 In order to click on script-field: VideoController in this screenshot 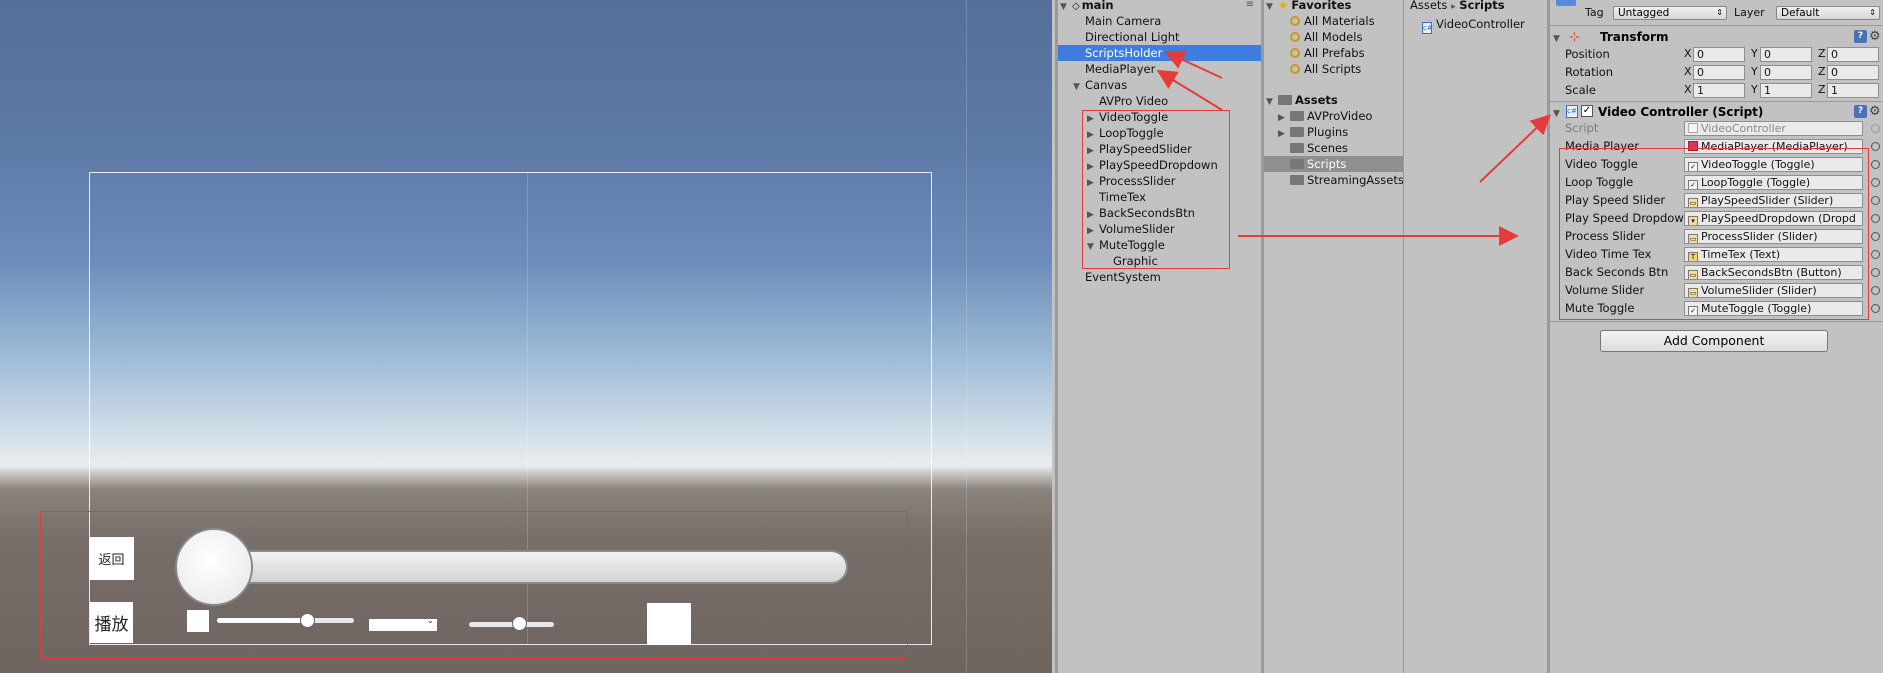, I will do `click(1773, 128)`.